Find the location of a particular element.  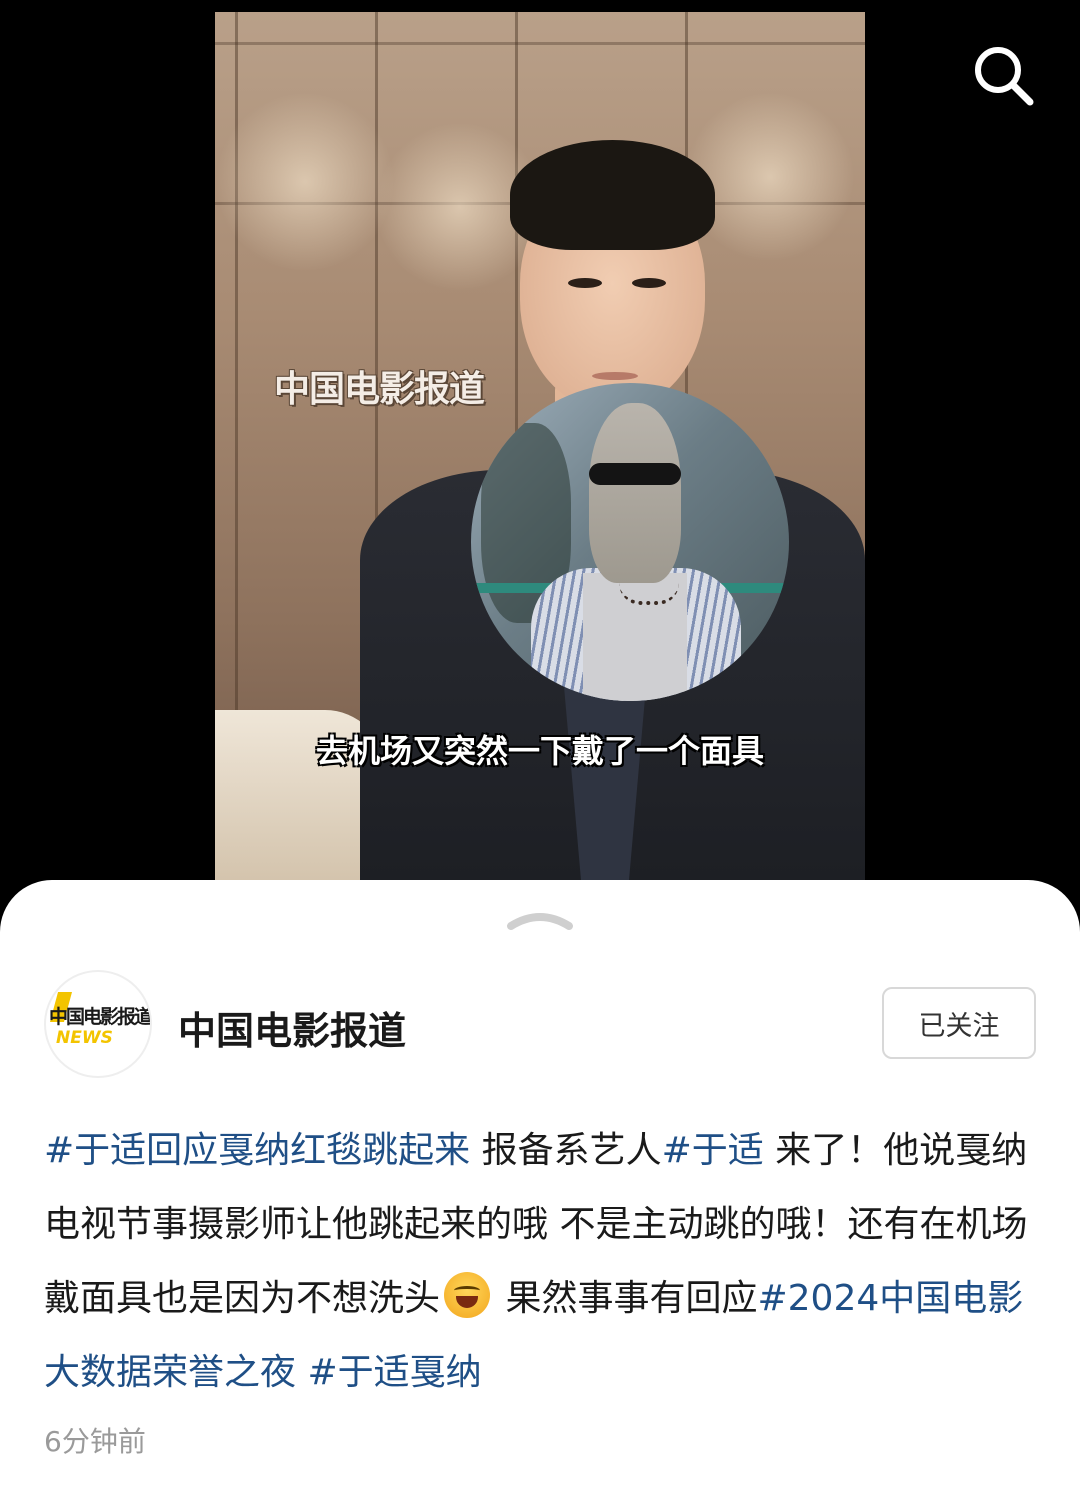

mouth is located at coordinates (615, 376).